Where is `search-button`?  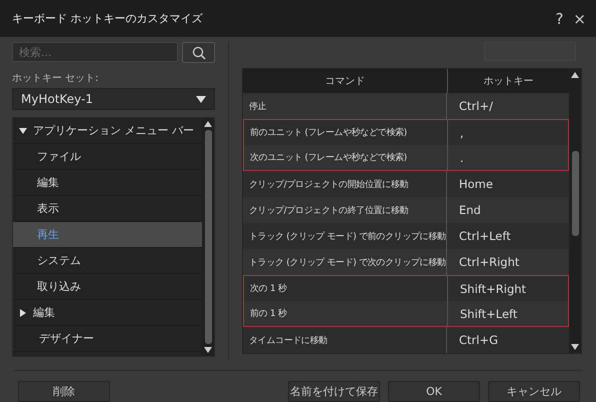 search-button is located at coordinates (198, 52).